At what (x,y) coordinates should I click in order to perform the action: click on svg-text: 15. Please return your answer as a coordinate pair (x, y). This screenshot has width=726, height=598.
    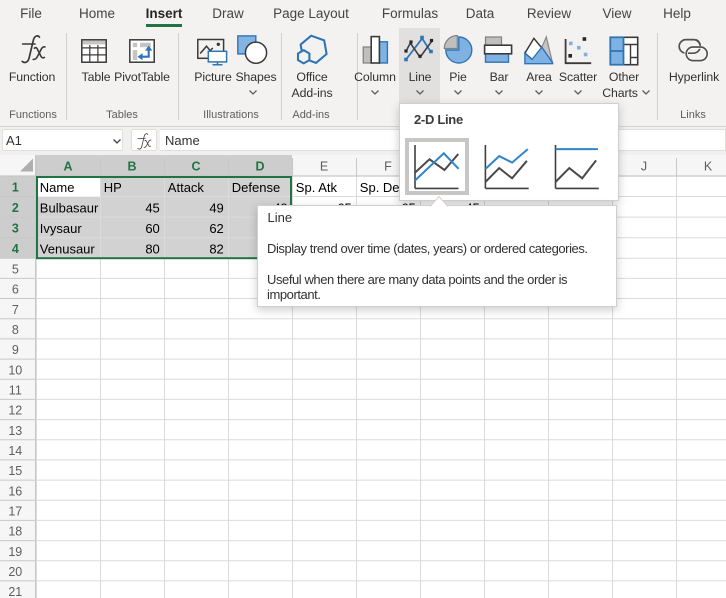
    Looking at the image, I should click on (15, 471).